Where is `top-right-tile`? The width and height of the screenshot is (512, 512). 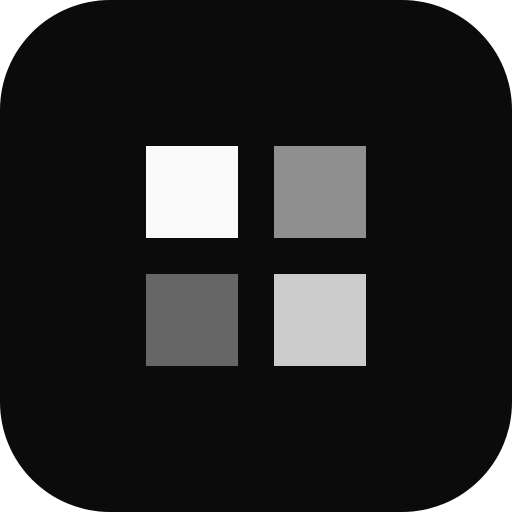 top-right-tile is located at coordinates (320, 192).